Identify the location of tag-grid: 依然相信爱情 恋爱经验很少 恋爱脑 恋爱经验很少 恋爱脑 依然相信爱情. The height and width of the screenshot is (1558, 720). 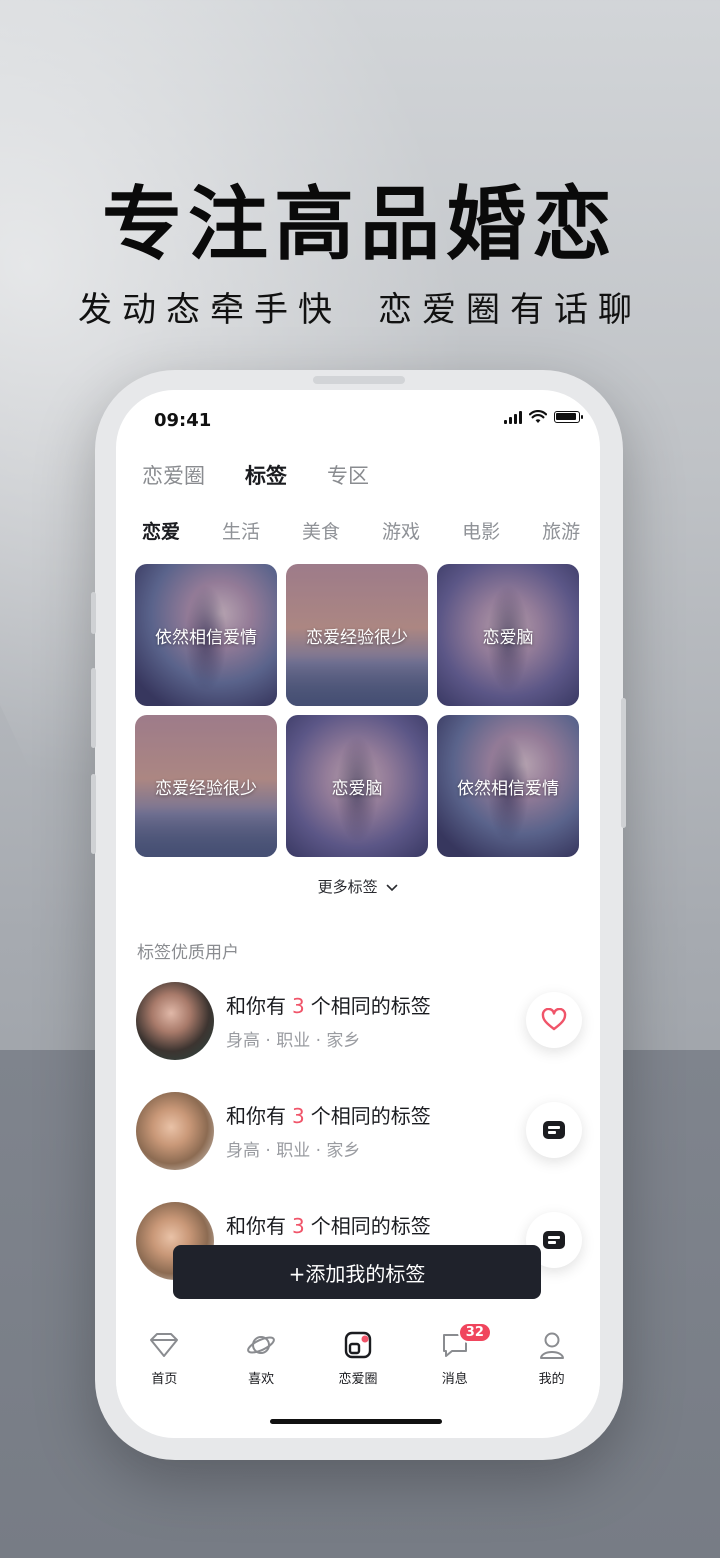
(358, 710).